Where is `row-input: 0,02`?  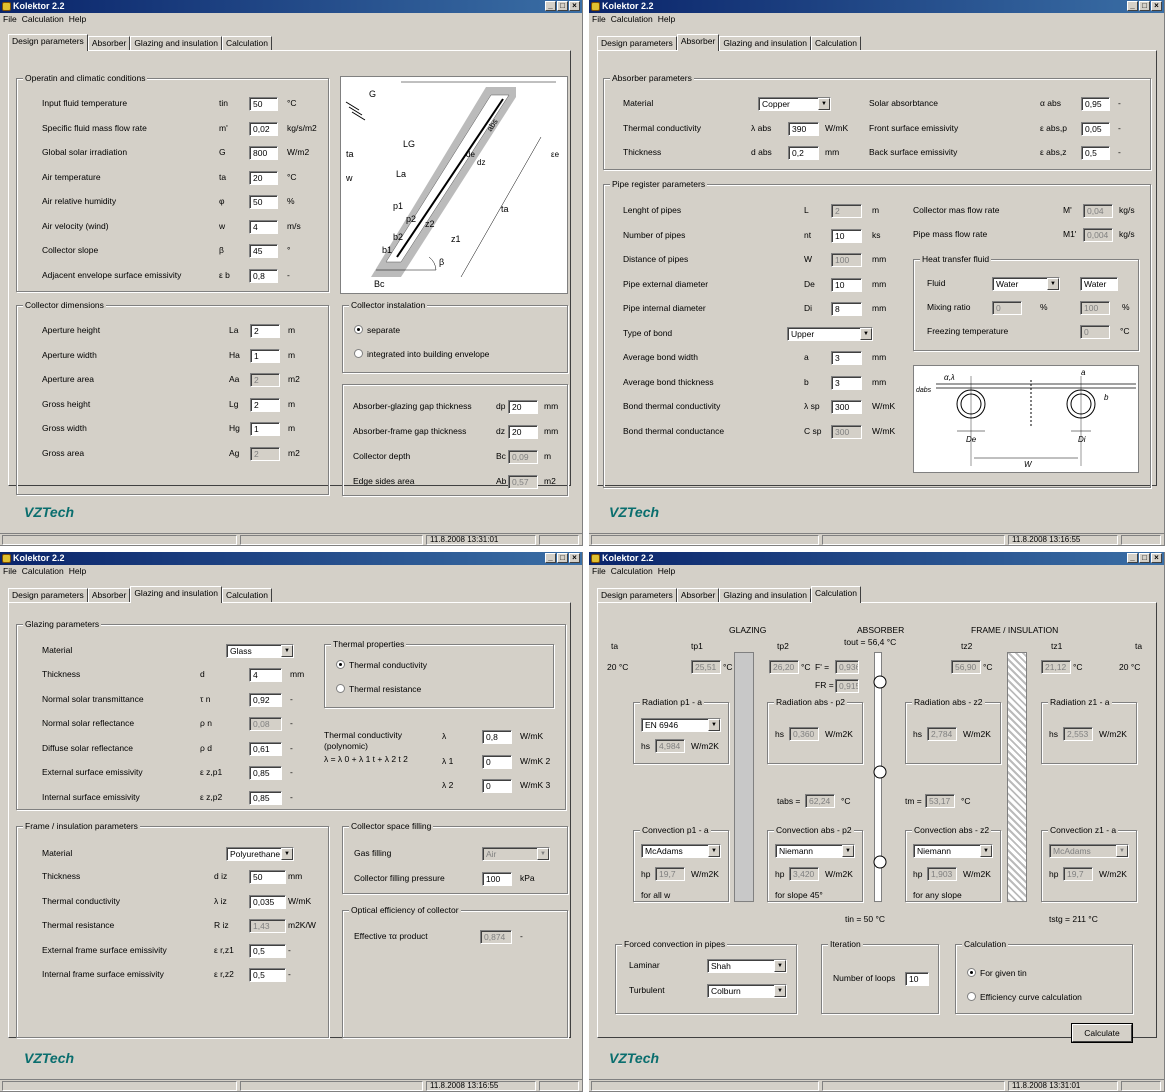 row-input: 0,02 is located at coordinates (263, 128).